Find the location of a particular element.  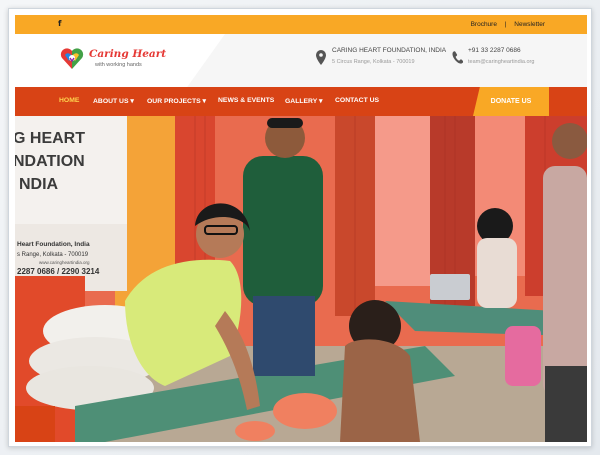

nav-contact-us: CONTACT US is located at coordinates (357, 100).